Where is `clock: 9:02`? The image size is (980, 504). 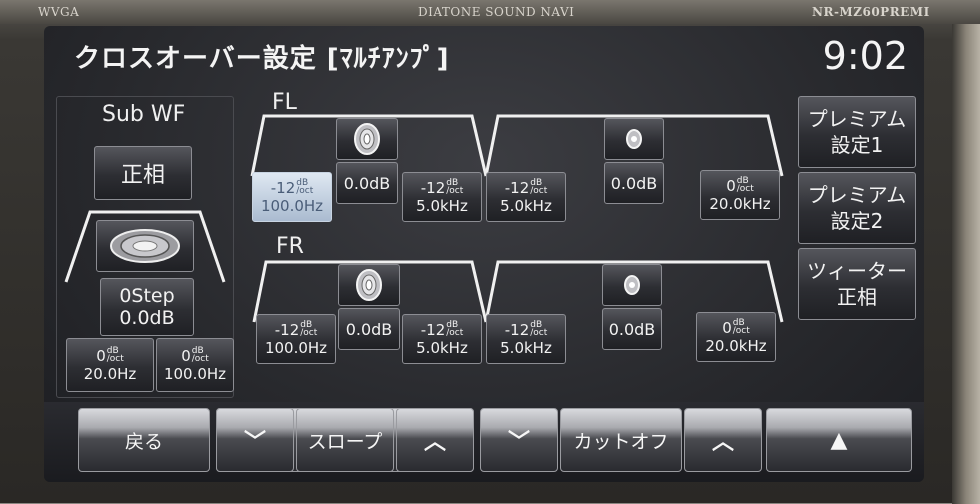
clock: 9:02 is located at coordinates (865, 56).